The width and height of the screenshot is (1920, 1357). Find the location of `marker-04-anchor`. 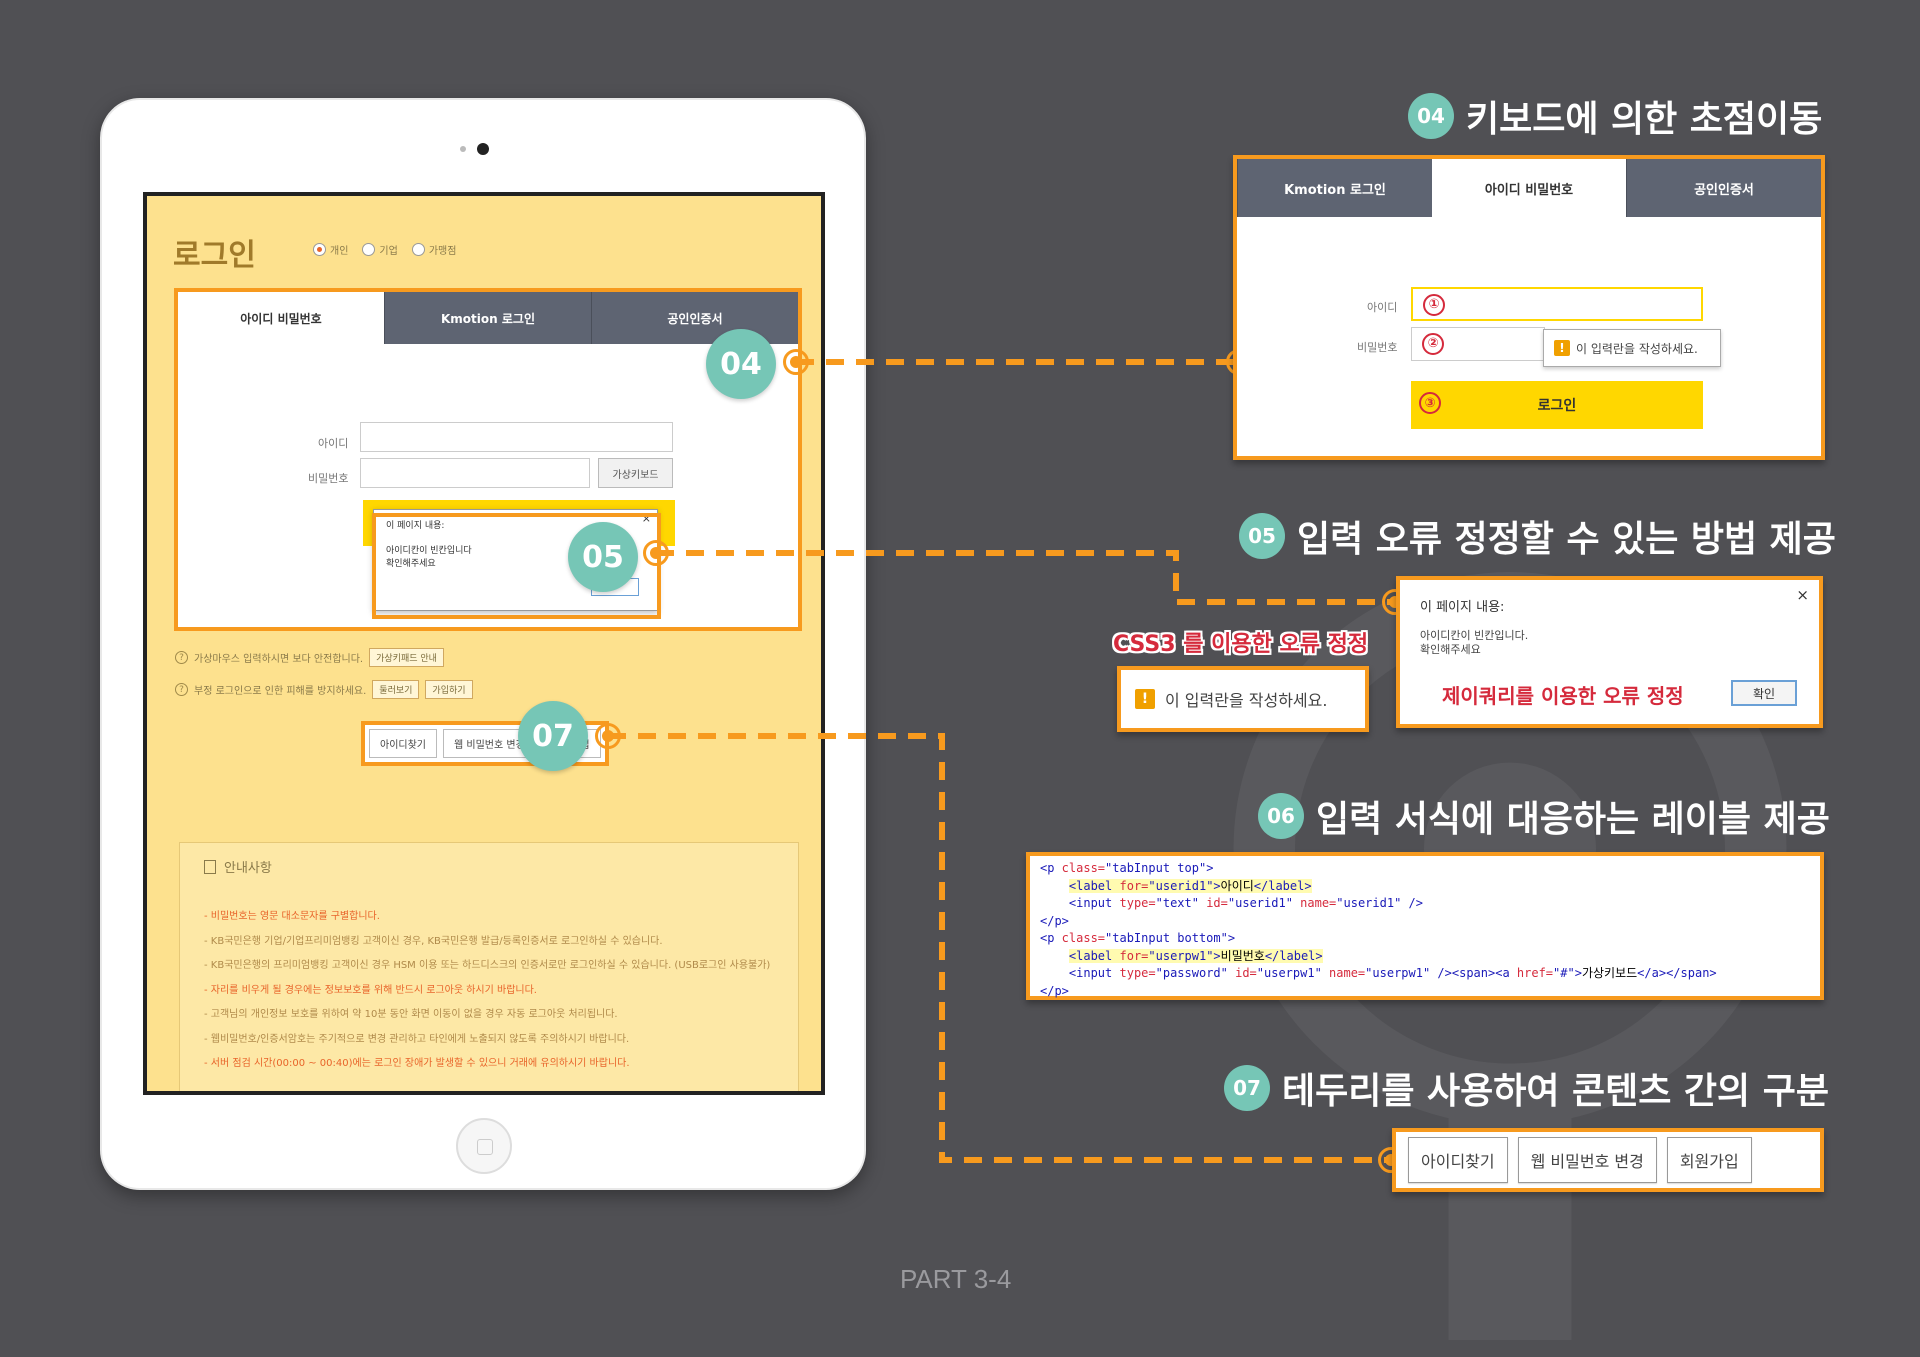

marker-04-anchor is located at coordinates (796, 362).